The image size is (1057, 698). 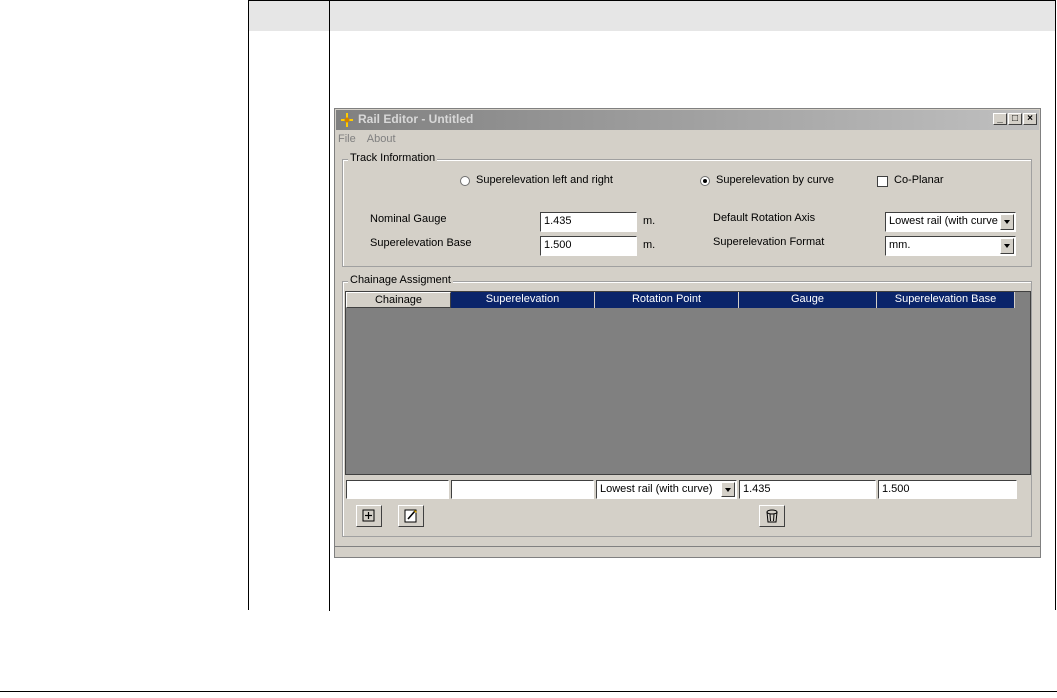 What do you see at coordinates (808, 300) in the screenshot?
I see `column-header-gauge: Gauge` at bounding box center [808, 300].